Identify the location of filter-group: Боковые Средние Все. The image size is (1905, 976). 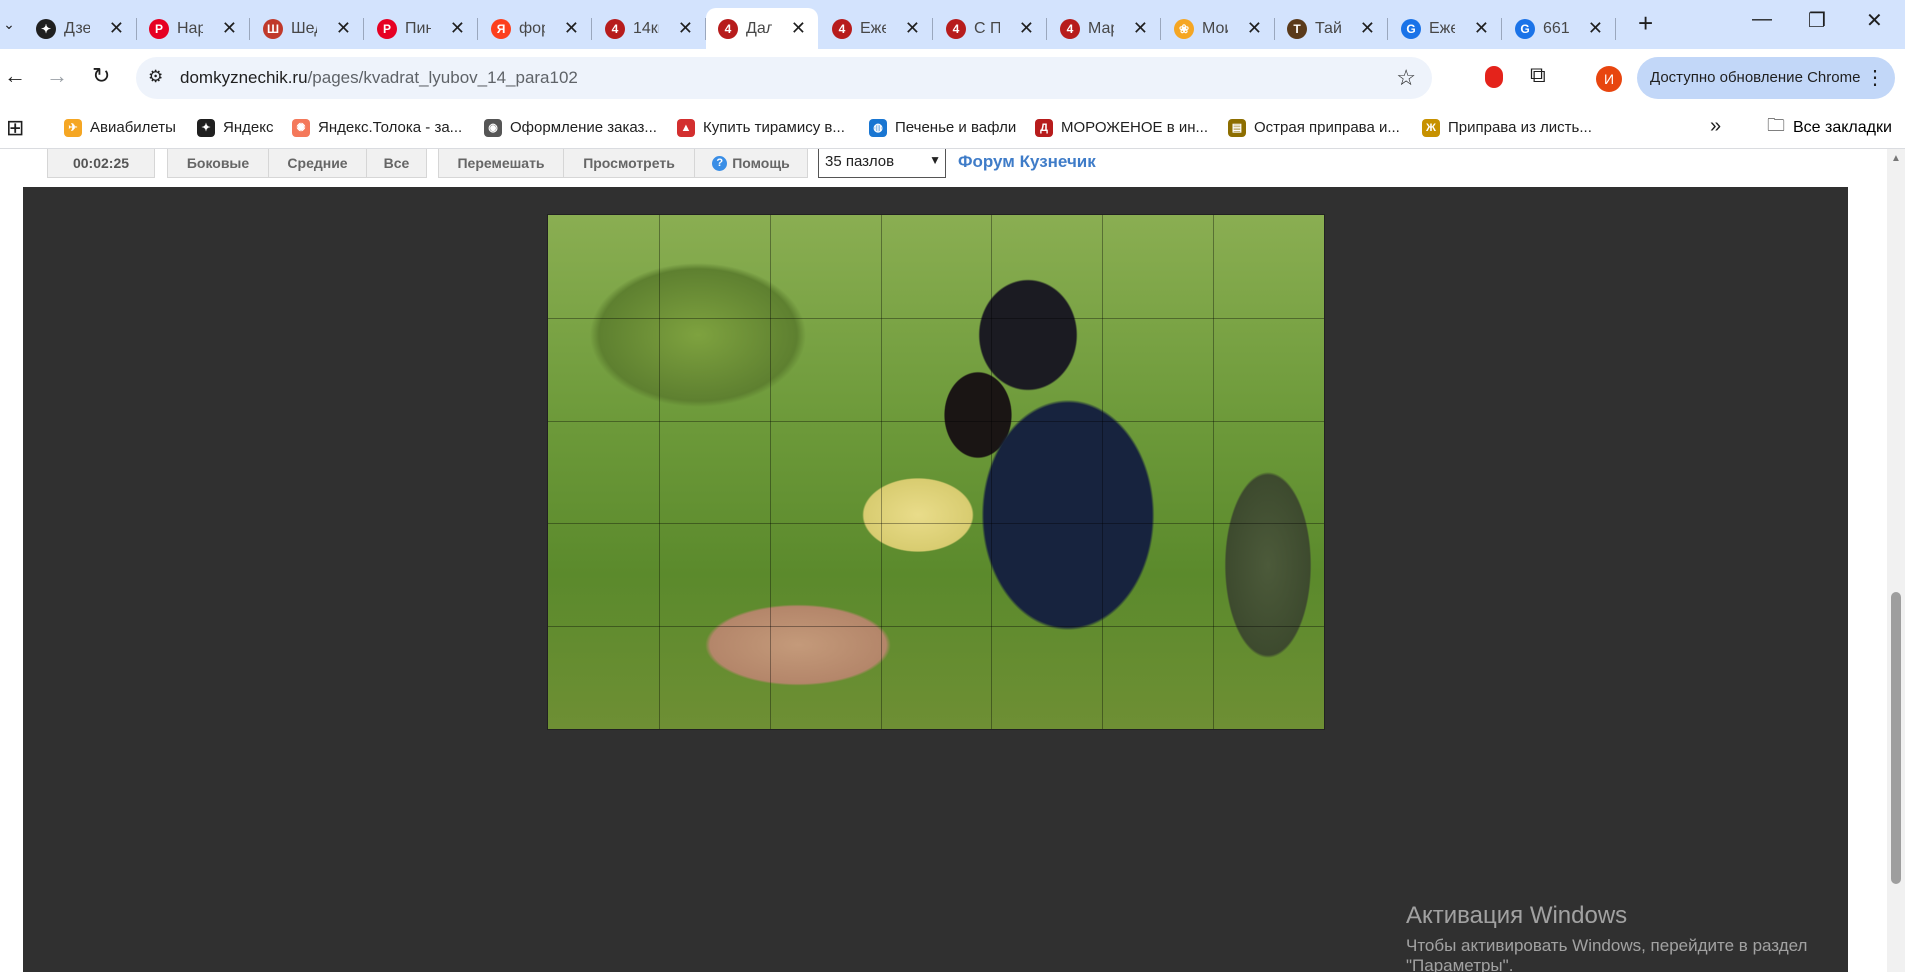
(297, 163).